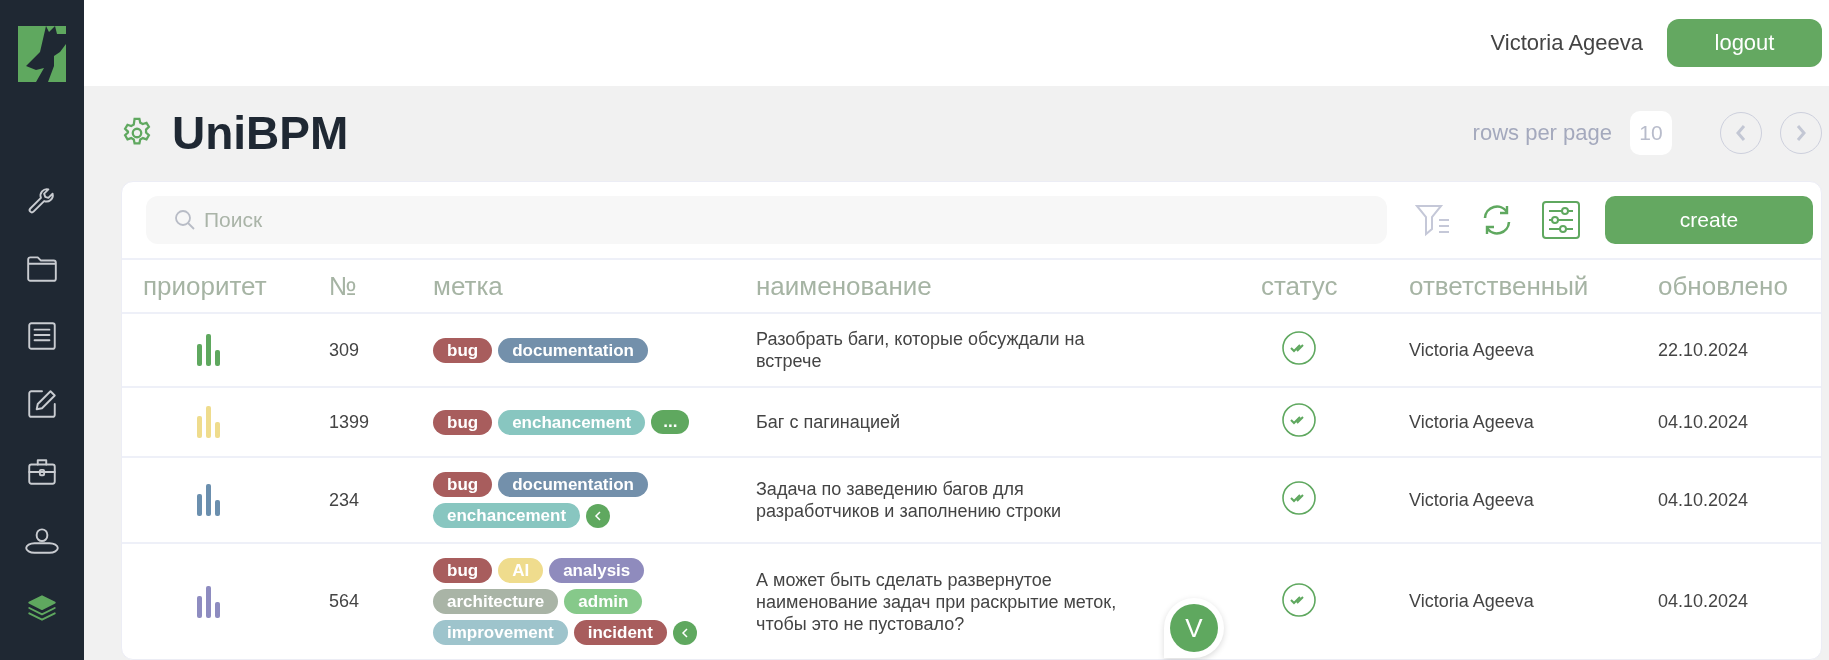 The height and width of the screenshot is (660, 1829). What do you see at coordinates (1739, 286) in the screenshot?
I see `column-header: обновлено` at bounding box center [1739, 286].